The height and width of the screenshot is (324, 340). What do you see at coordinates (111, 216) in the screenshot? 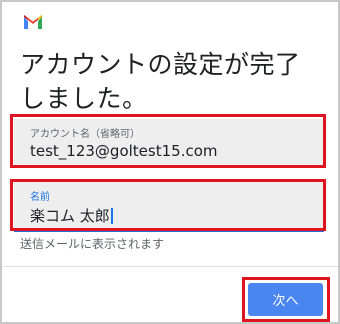
I see `text-cursor` at bounding box center [111, 216].